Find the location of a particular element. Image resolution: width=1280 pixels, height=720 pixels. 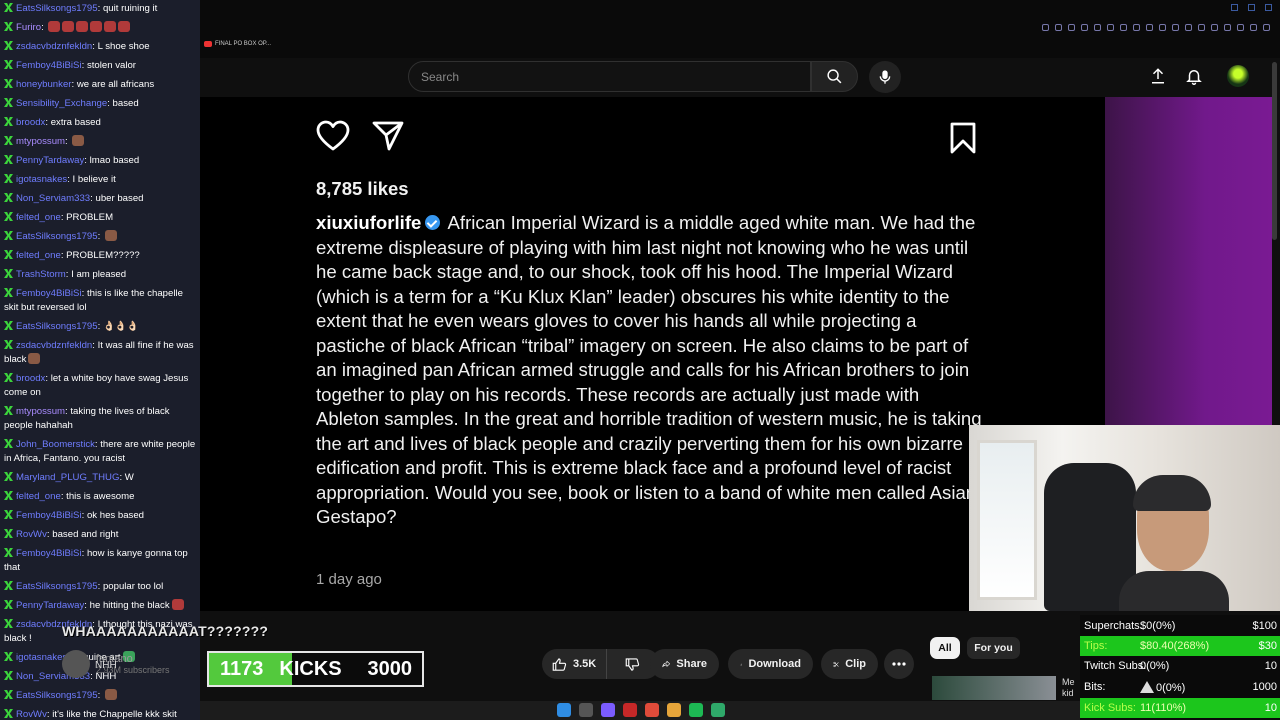

download-button: Download is located at coordinates (770, 664).